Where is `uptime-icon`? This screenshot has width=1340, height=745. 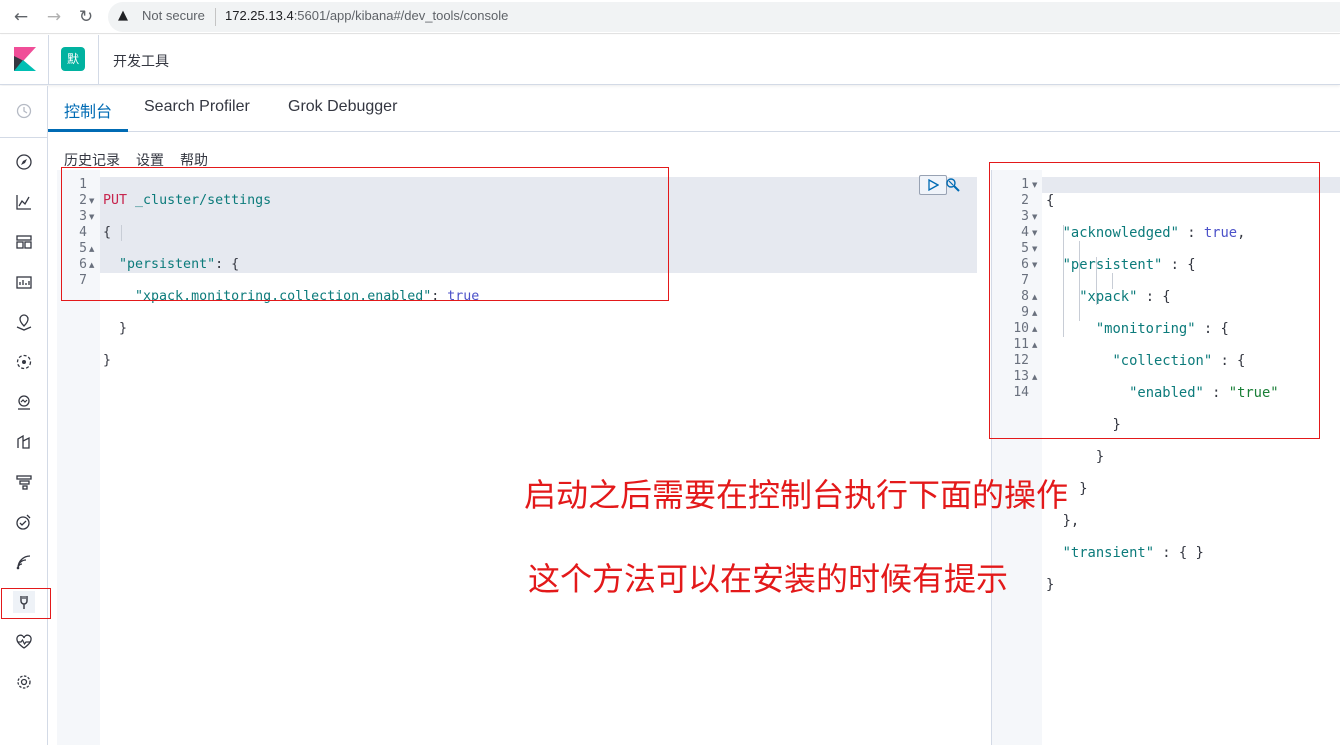
uptime-icon is located at coordinates (24, 522).